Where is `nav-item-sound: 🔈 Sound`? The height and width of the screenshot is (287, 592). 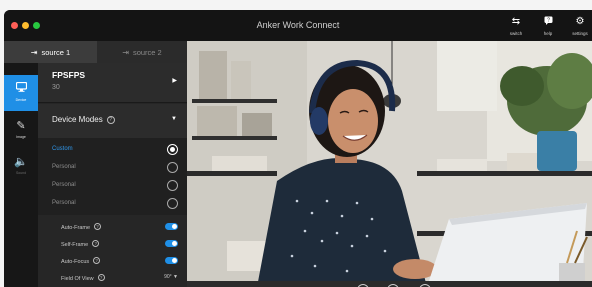
nav-item-sound: 🔈 Sound is located at coordinates (21, 167).